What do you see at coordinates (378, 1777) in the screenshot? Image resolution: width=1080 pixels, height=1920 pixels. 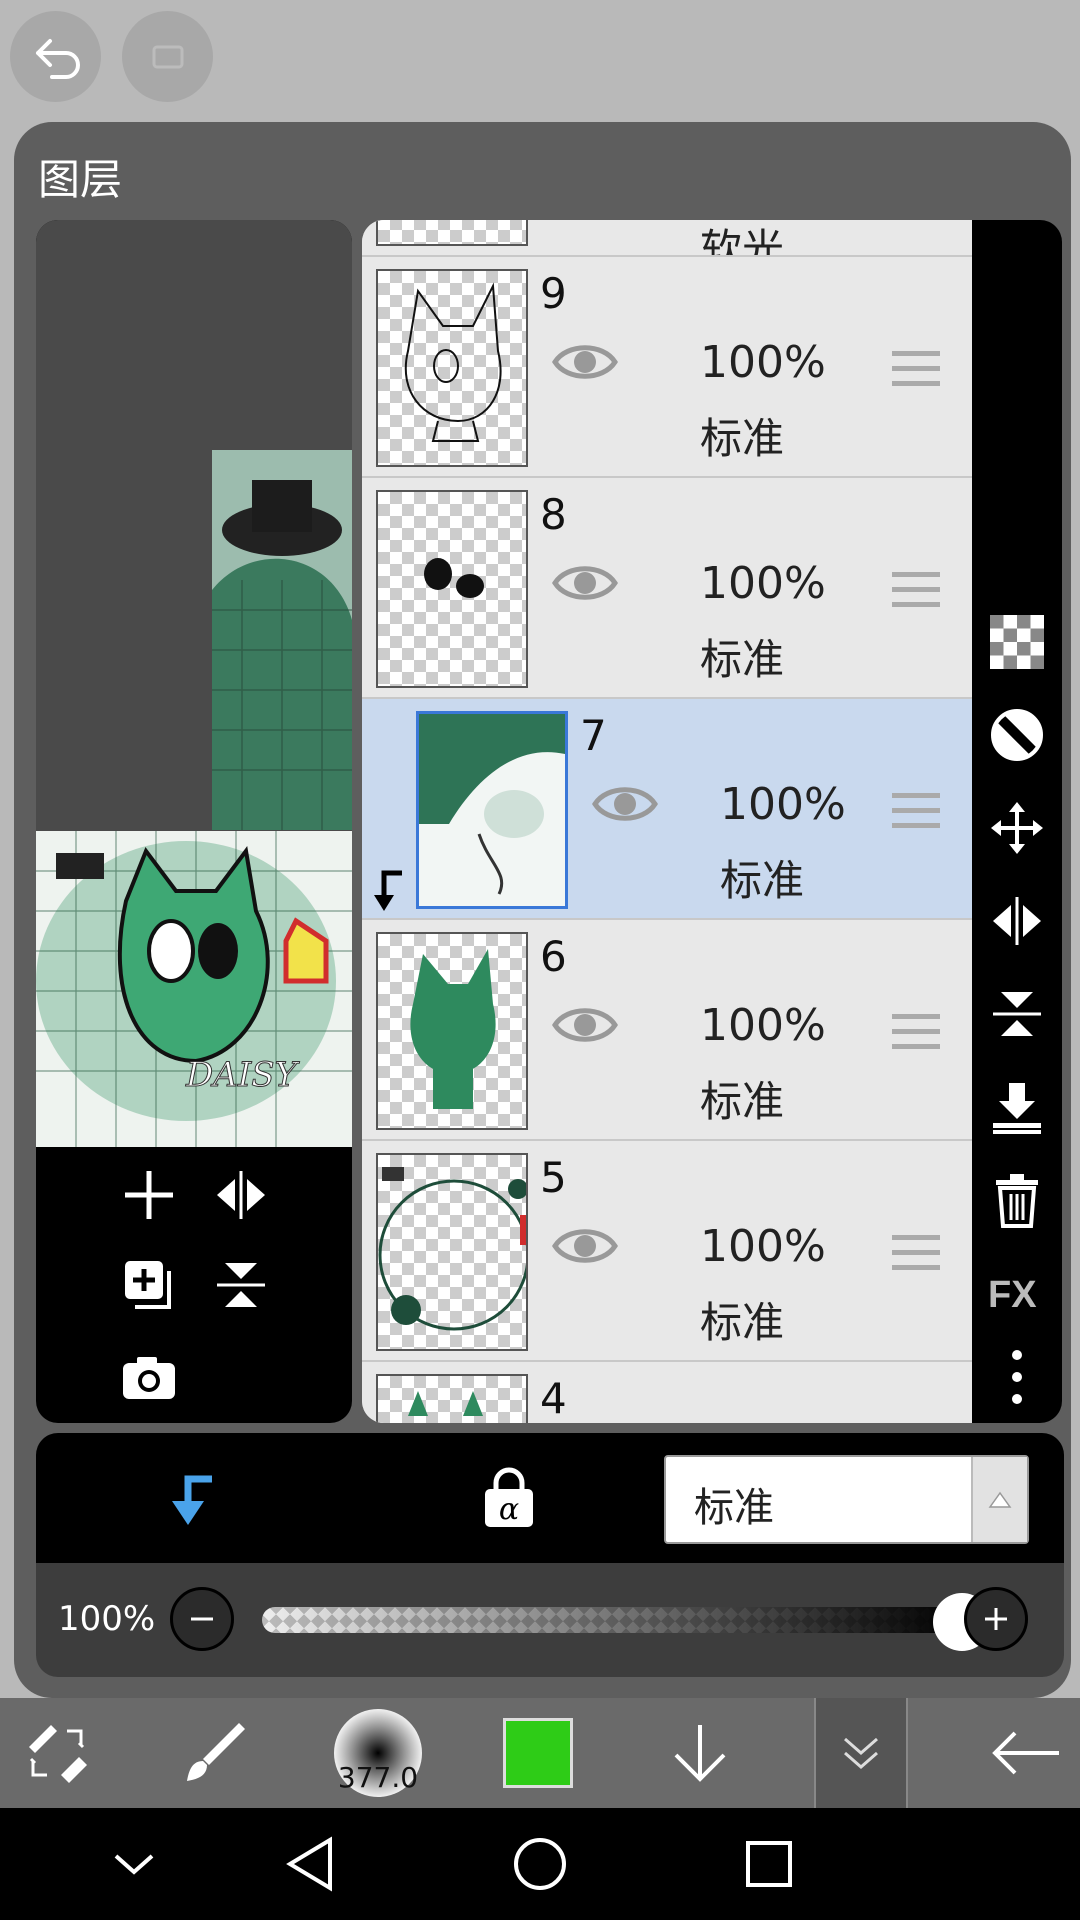 I see `brush-size-value: 377.0` at bounding box center [378, 1777].